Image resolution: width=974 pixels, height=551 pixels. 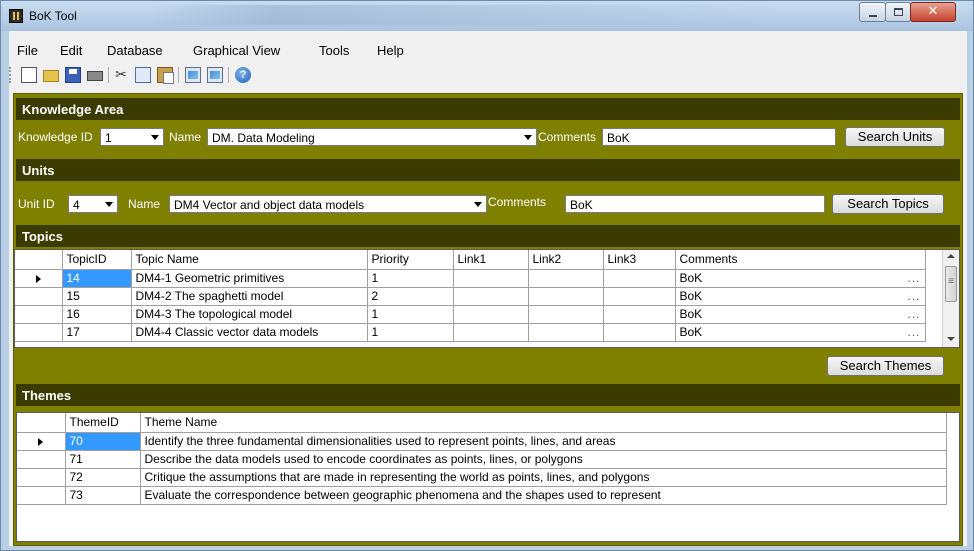 What do you see at coordinates (71, 50) in the screenshot?
I see `menu-edit: Edit` at bounding box center [71, 50].